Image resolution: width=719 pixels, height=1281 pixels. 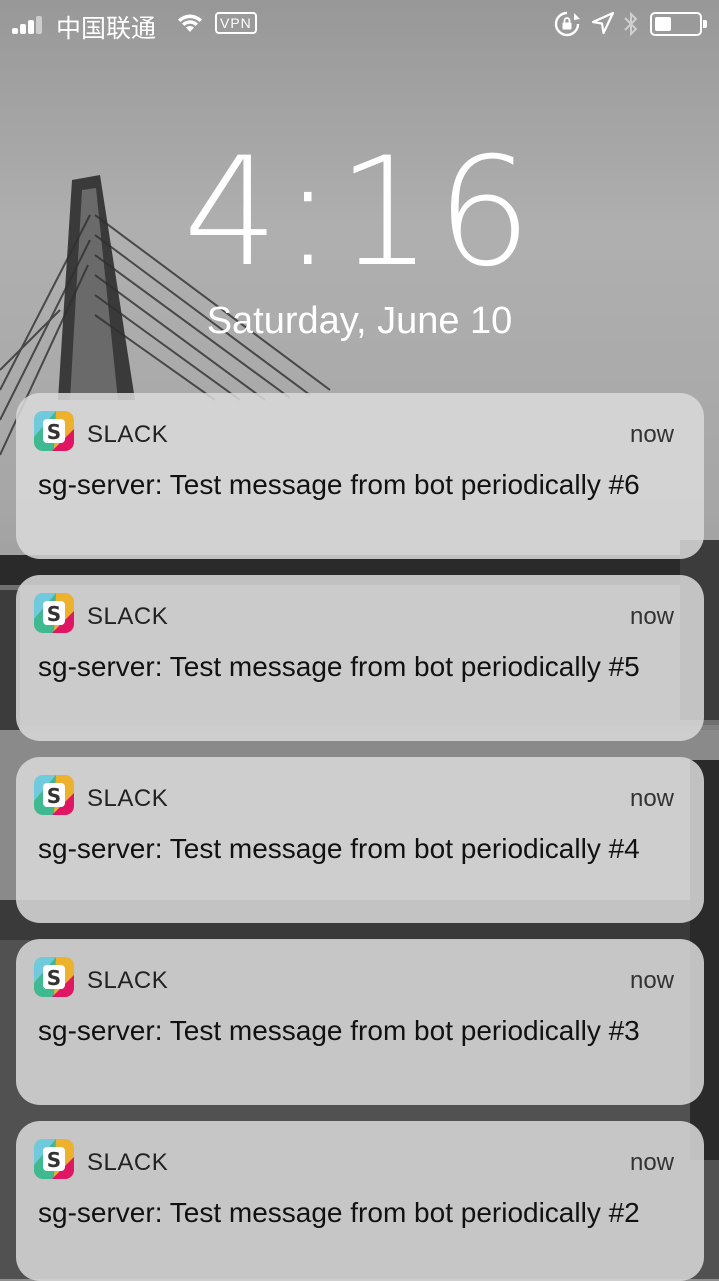 I want to click on location-arrow-icon, so click(x=603, y=23).